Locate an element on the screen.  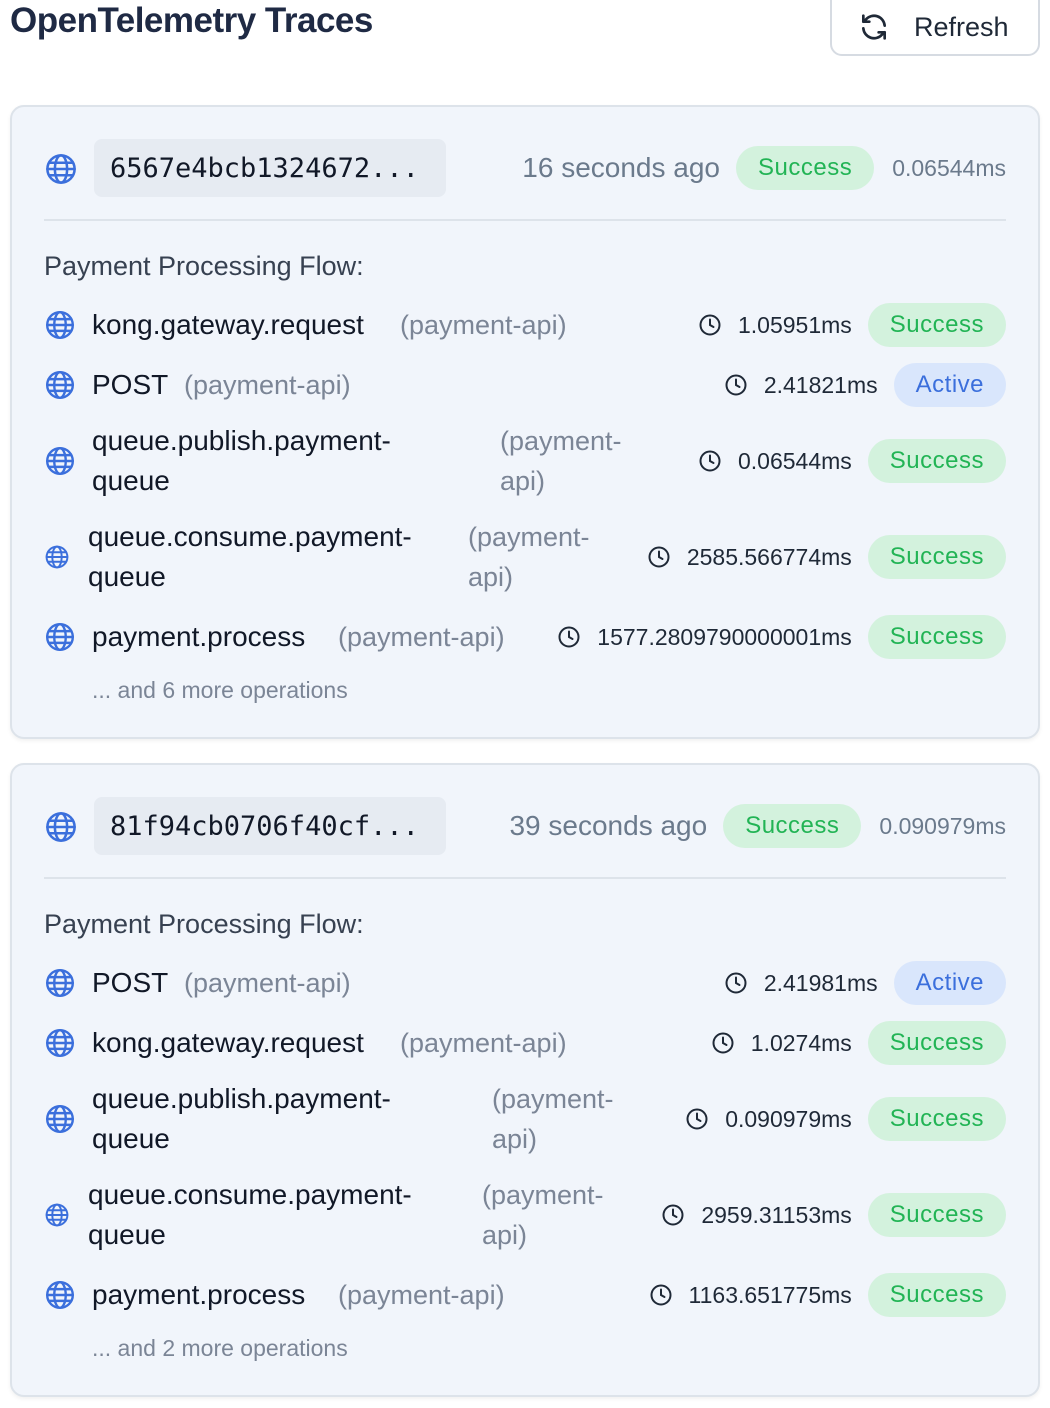
span-duration: 2959.31153ms is located at coordinates (776, 1214).